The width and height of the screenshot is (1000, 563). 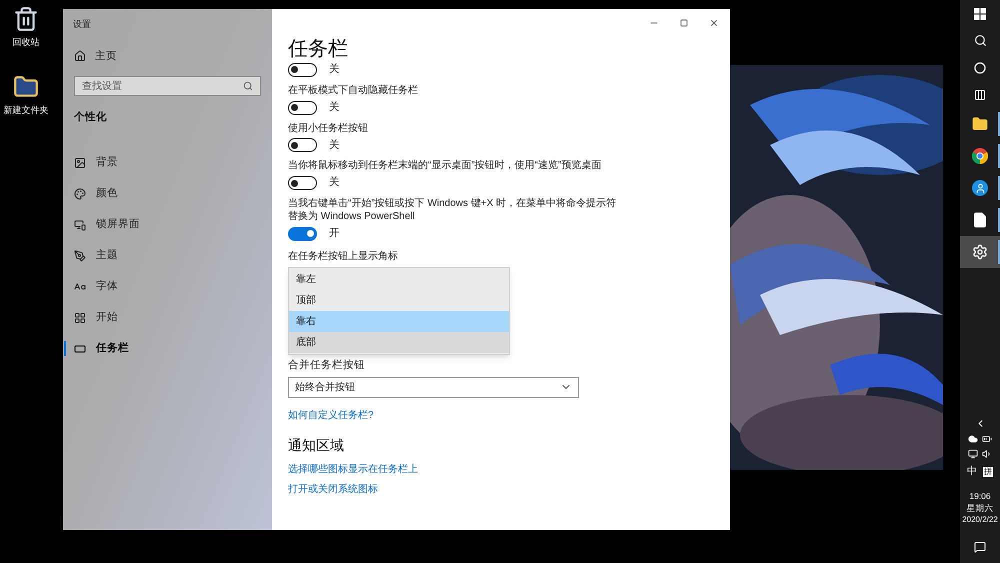 What do you see at coordinates (980, 94) in the screenshot?
I see `task-view-icon` at bounding box center [980, 94].